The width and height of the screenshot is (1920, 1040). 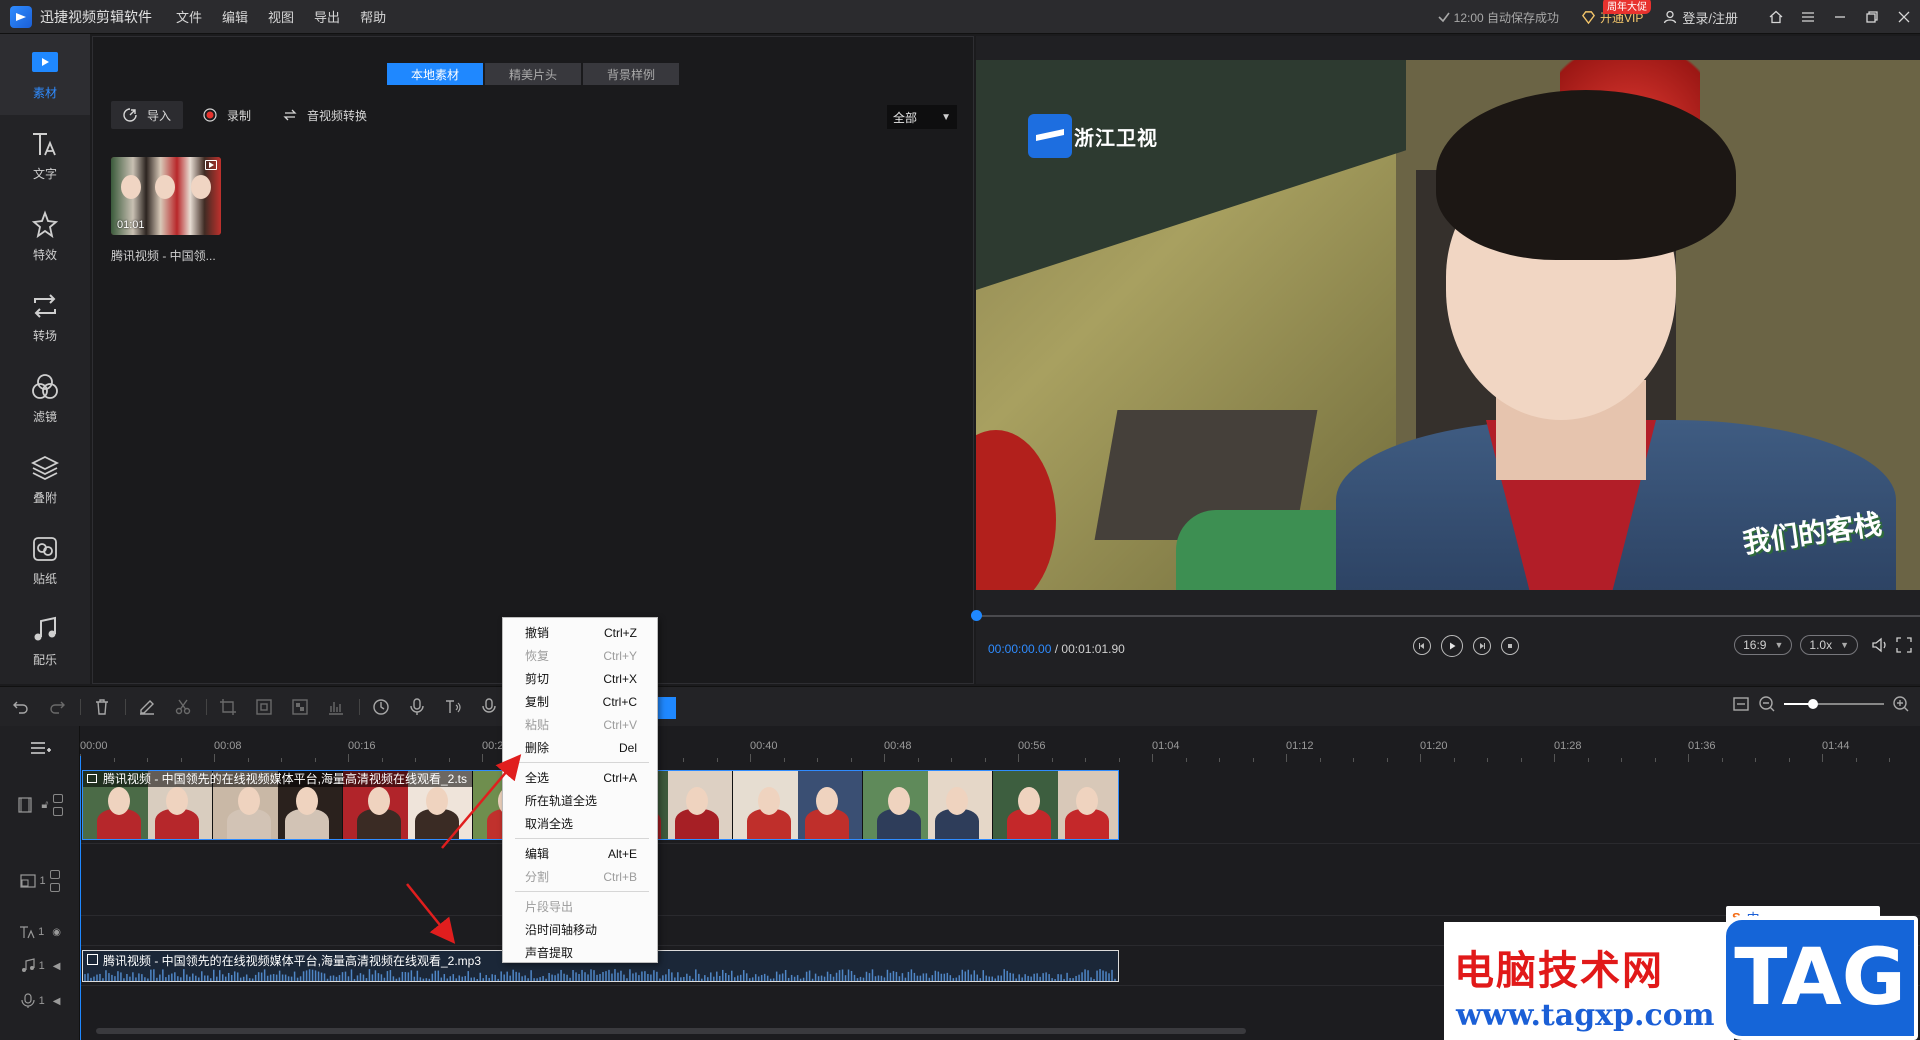 I want to click on menu-help: 帮助, so click(x=373, y=16).